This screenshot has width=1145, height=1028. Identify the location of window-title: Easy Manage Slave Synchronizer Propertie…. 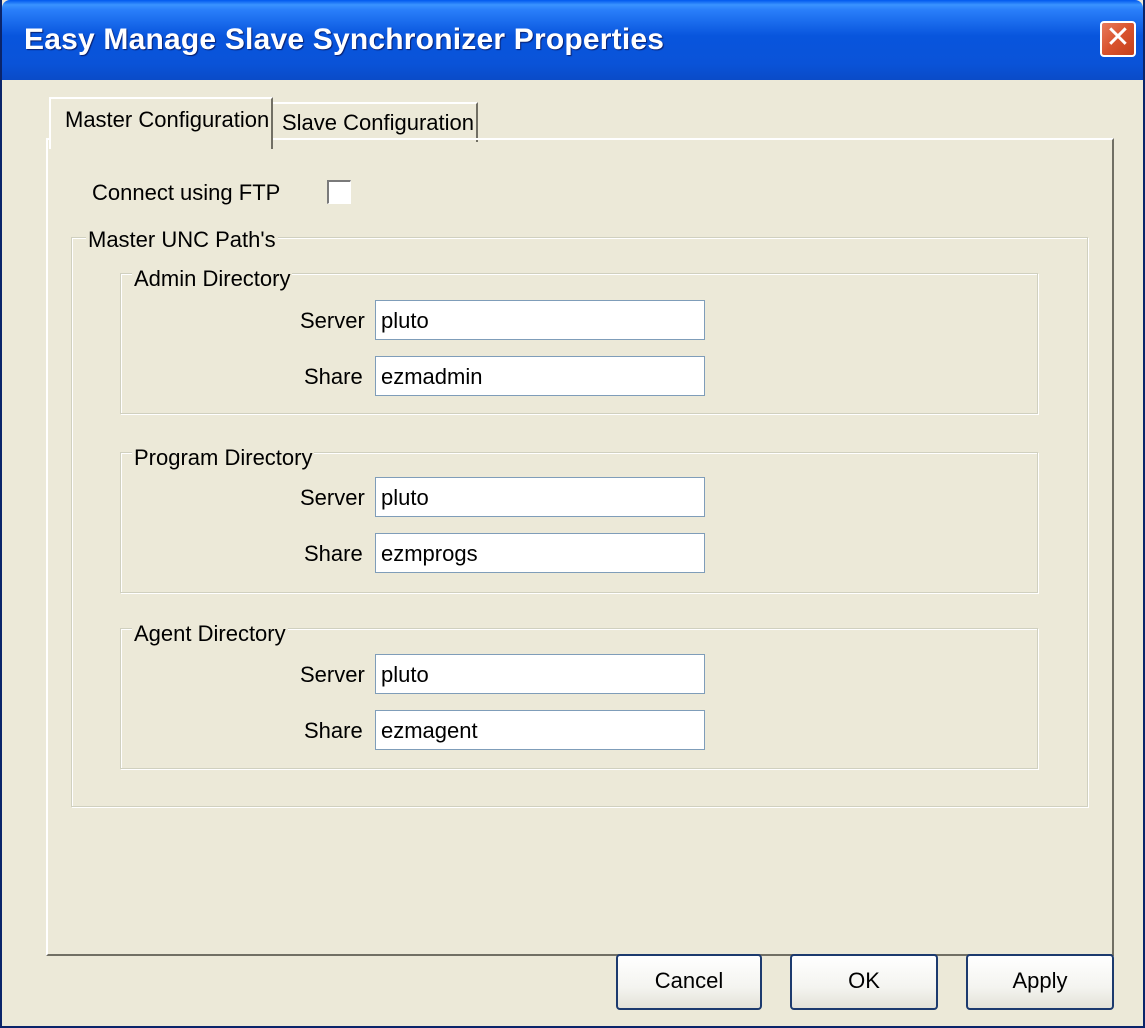
(344, 39).